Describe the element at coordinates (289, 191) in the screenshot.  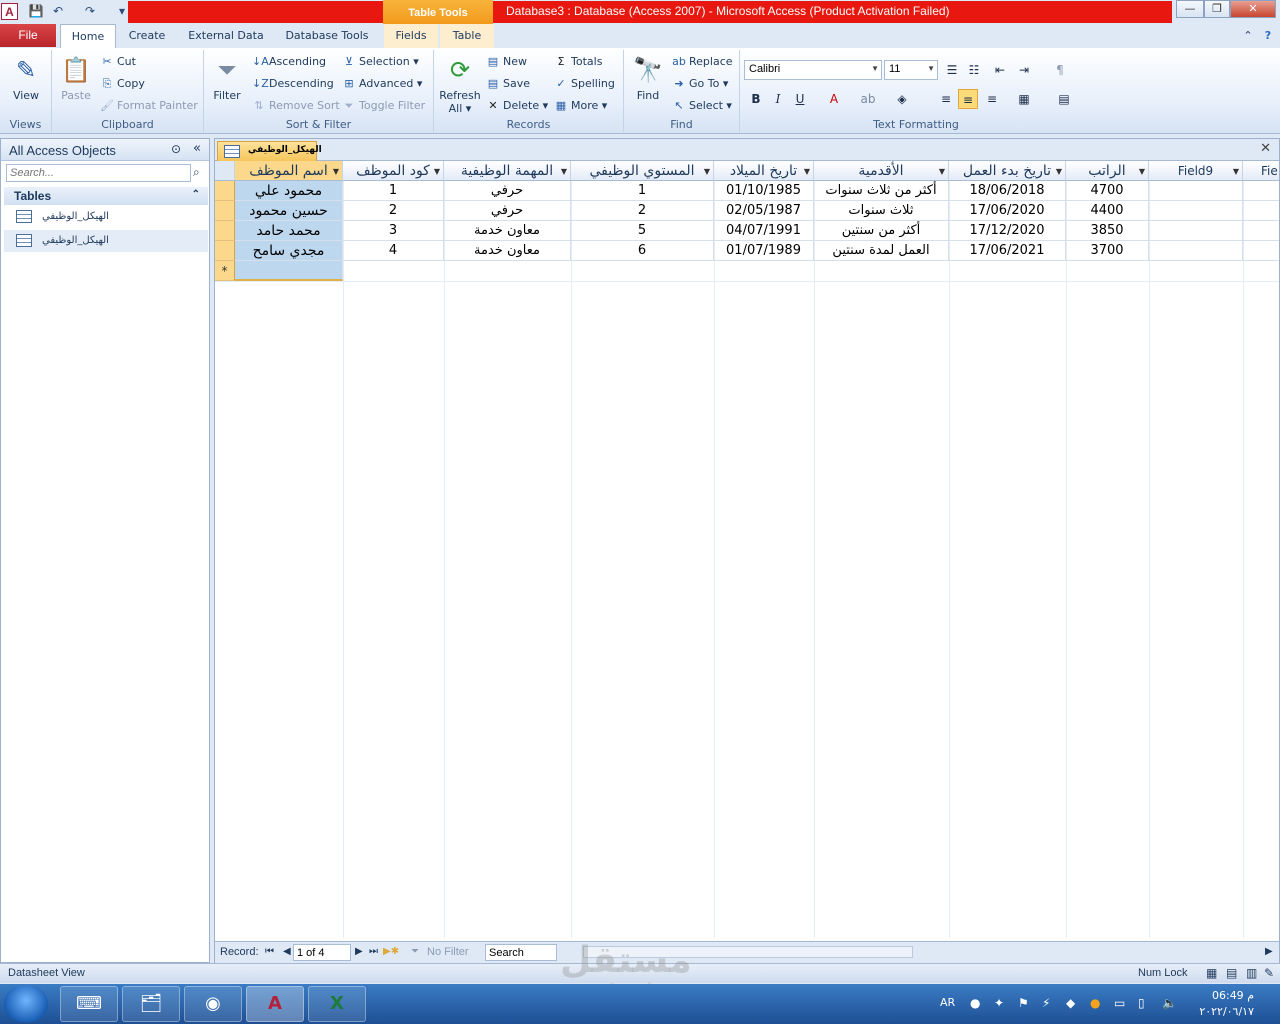
I see `table-cell: محمود علي` at that location.